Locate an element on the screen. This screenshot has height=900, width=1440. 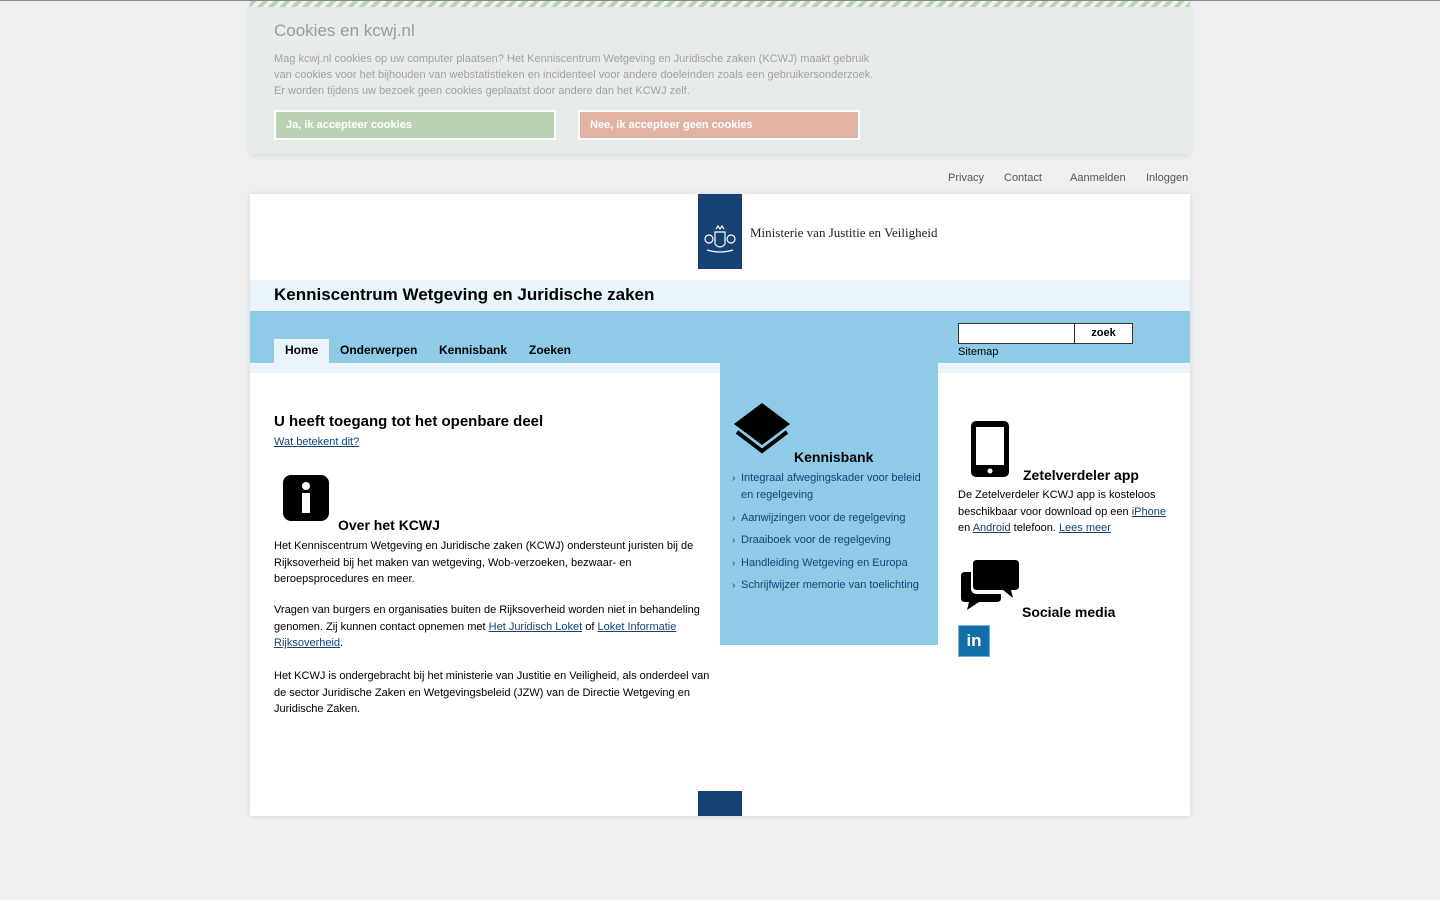
kennisbank-item: › Schrijfwijzer memorie van toelichting is located at coordinates (827, 585).